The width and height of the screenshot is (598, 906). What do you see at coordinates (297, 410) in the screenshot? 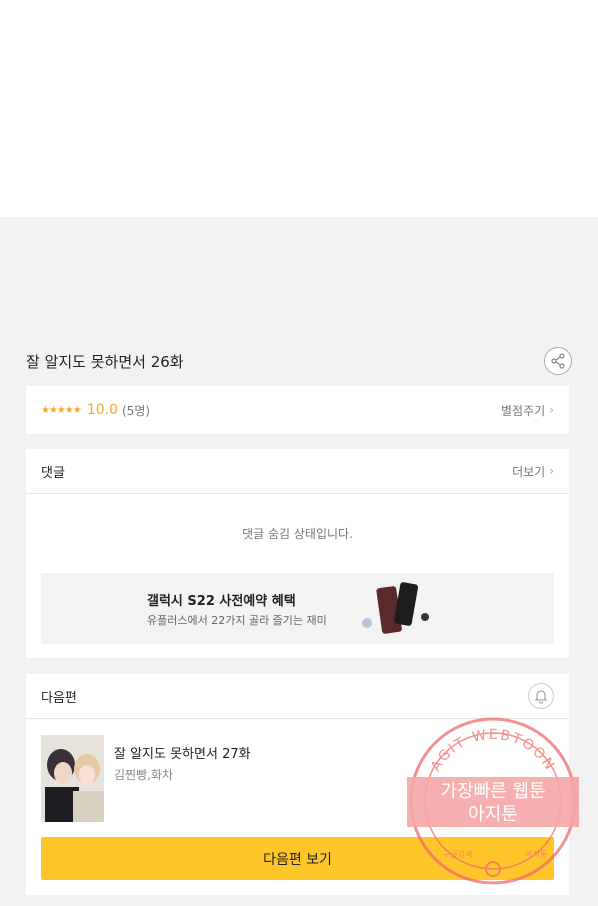
I see `rating-card: ★★★★★ 10.0 (5명) 별점주기 ›` at bounding box center [297, 410].